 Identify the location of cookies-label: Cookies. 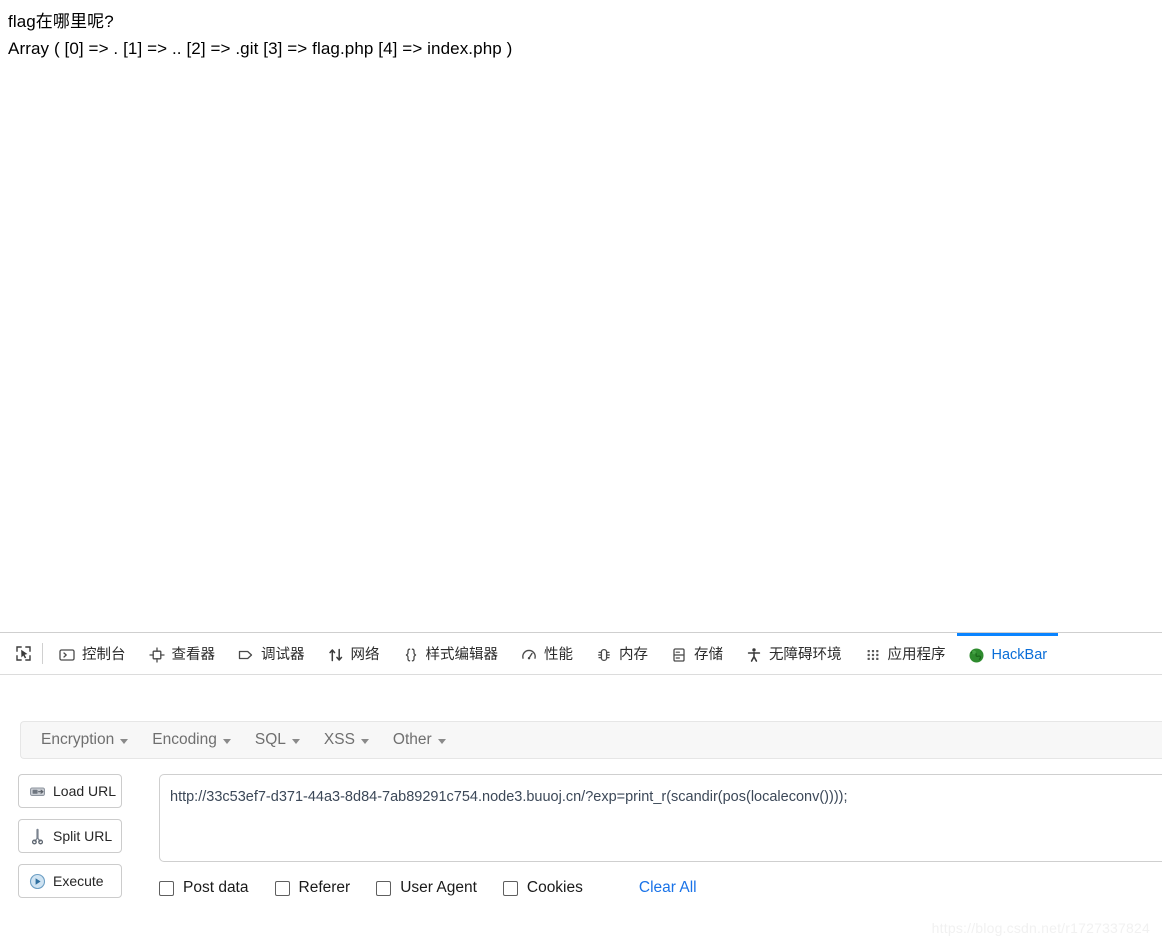
(554, 887).